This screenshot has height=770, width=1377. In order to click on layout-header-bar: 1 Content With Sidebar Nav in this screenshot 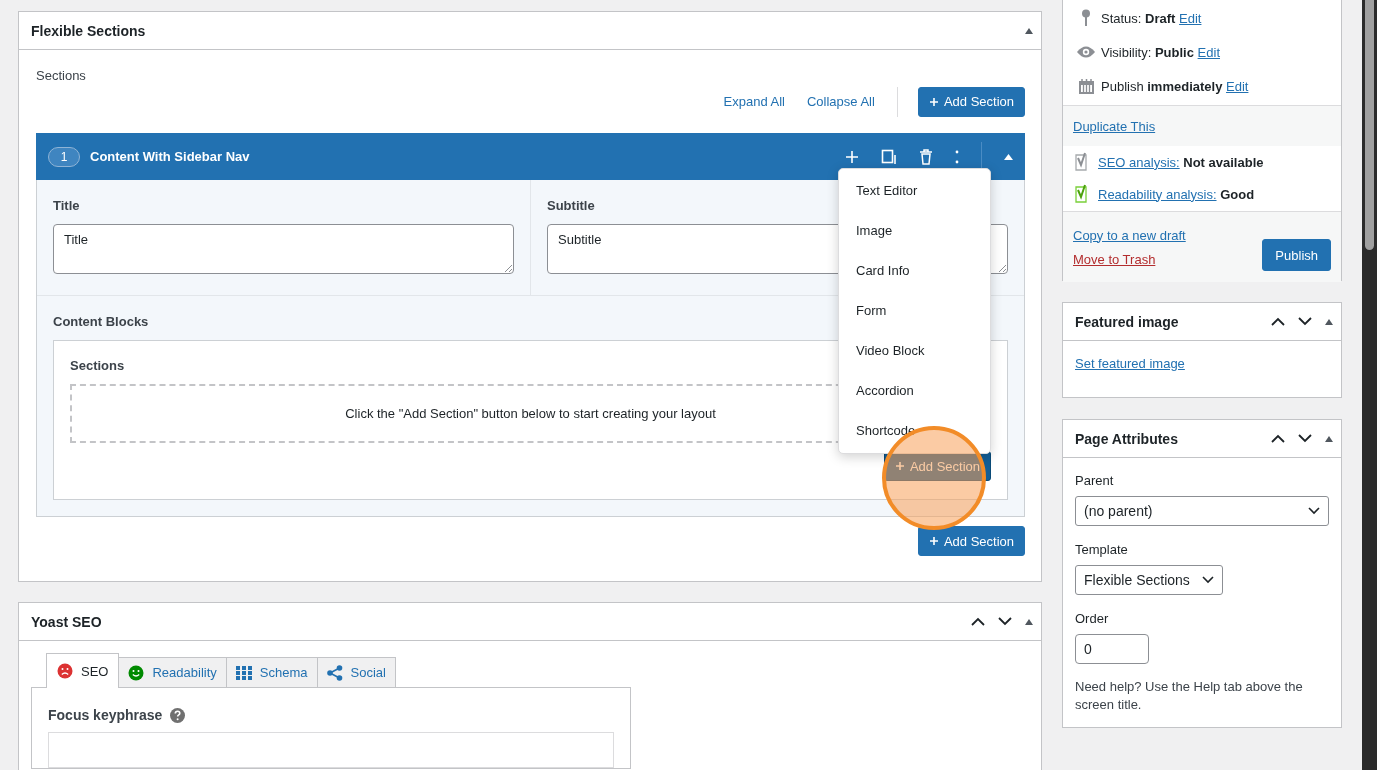, I will do `click(530, 156)`.